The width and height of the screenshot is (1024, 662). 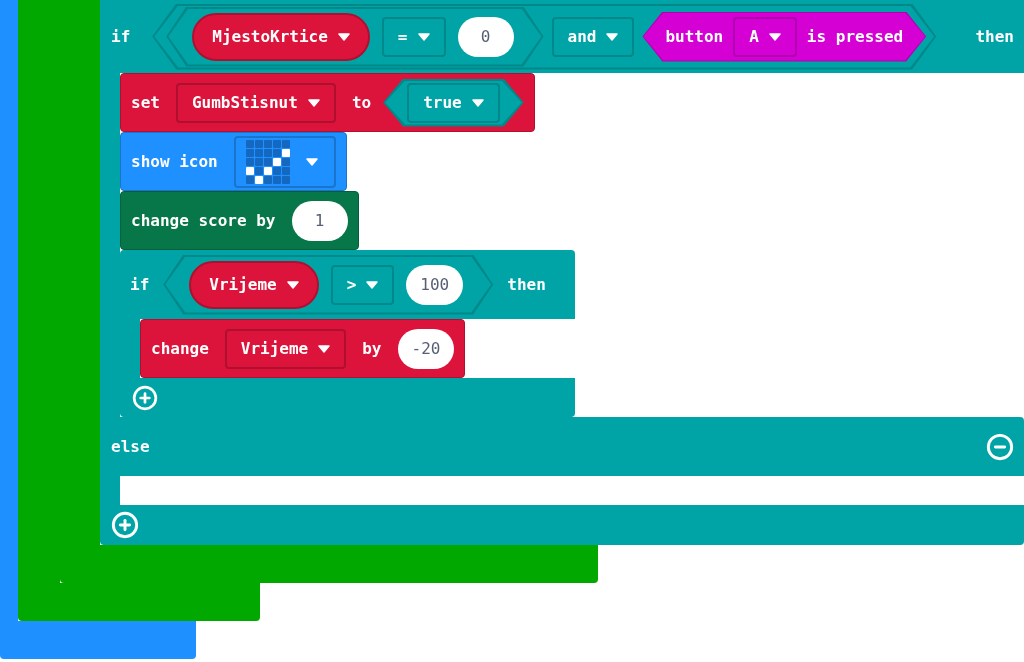 I want to click on variable-pill: MjestoKrtice, so click(x=281, y=36).